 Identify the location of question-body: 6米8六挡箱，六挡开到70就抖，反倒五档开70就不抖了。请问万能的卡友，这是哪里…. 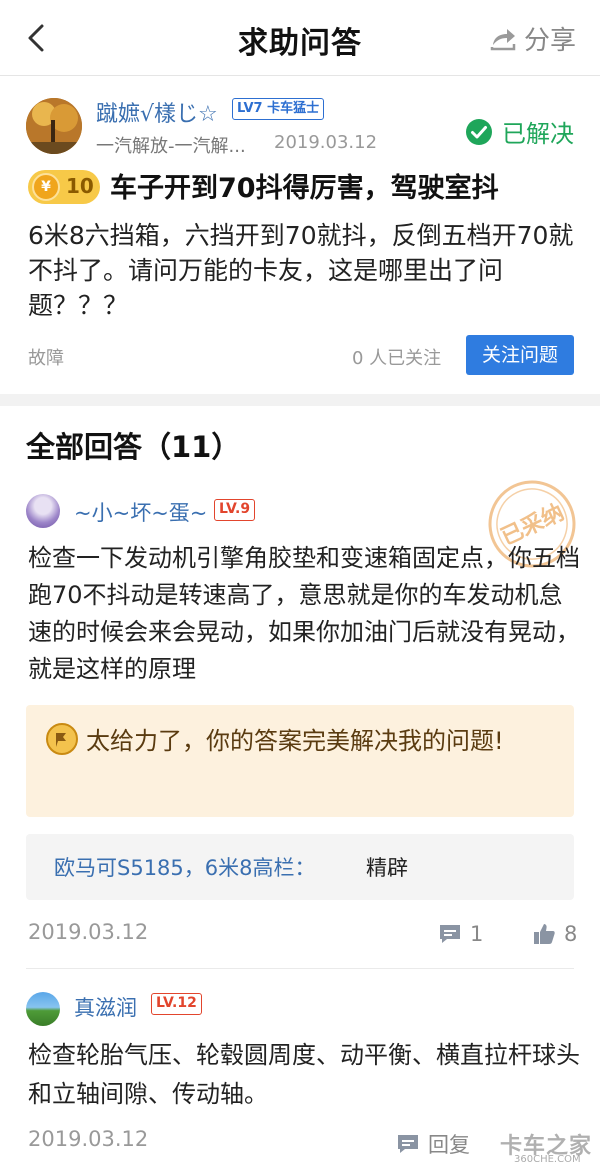
(301, 270).